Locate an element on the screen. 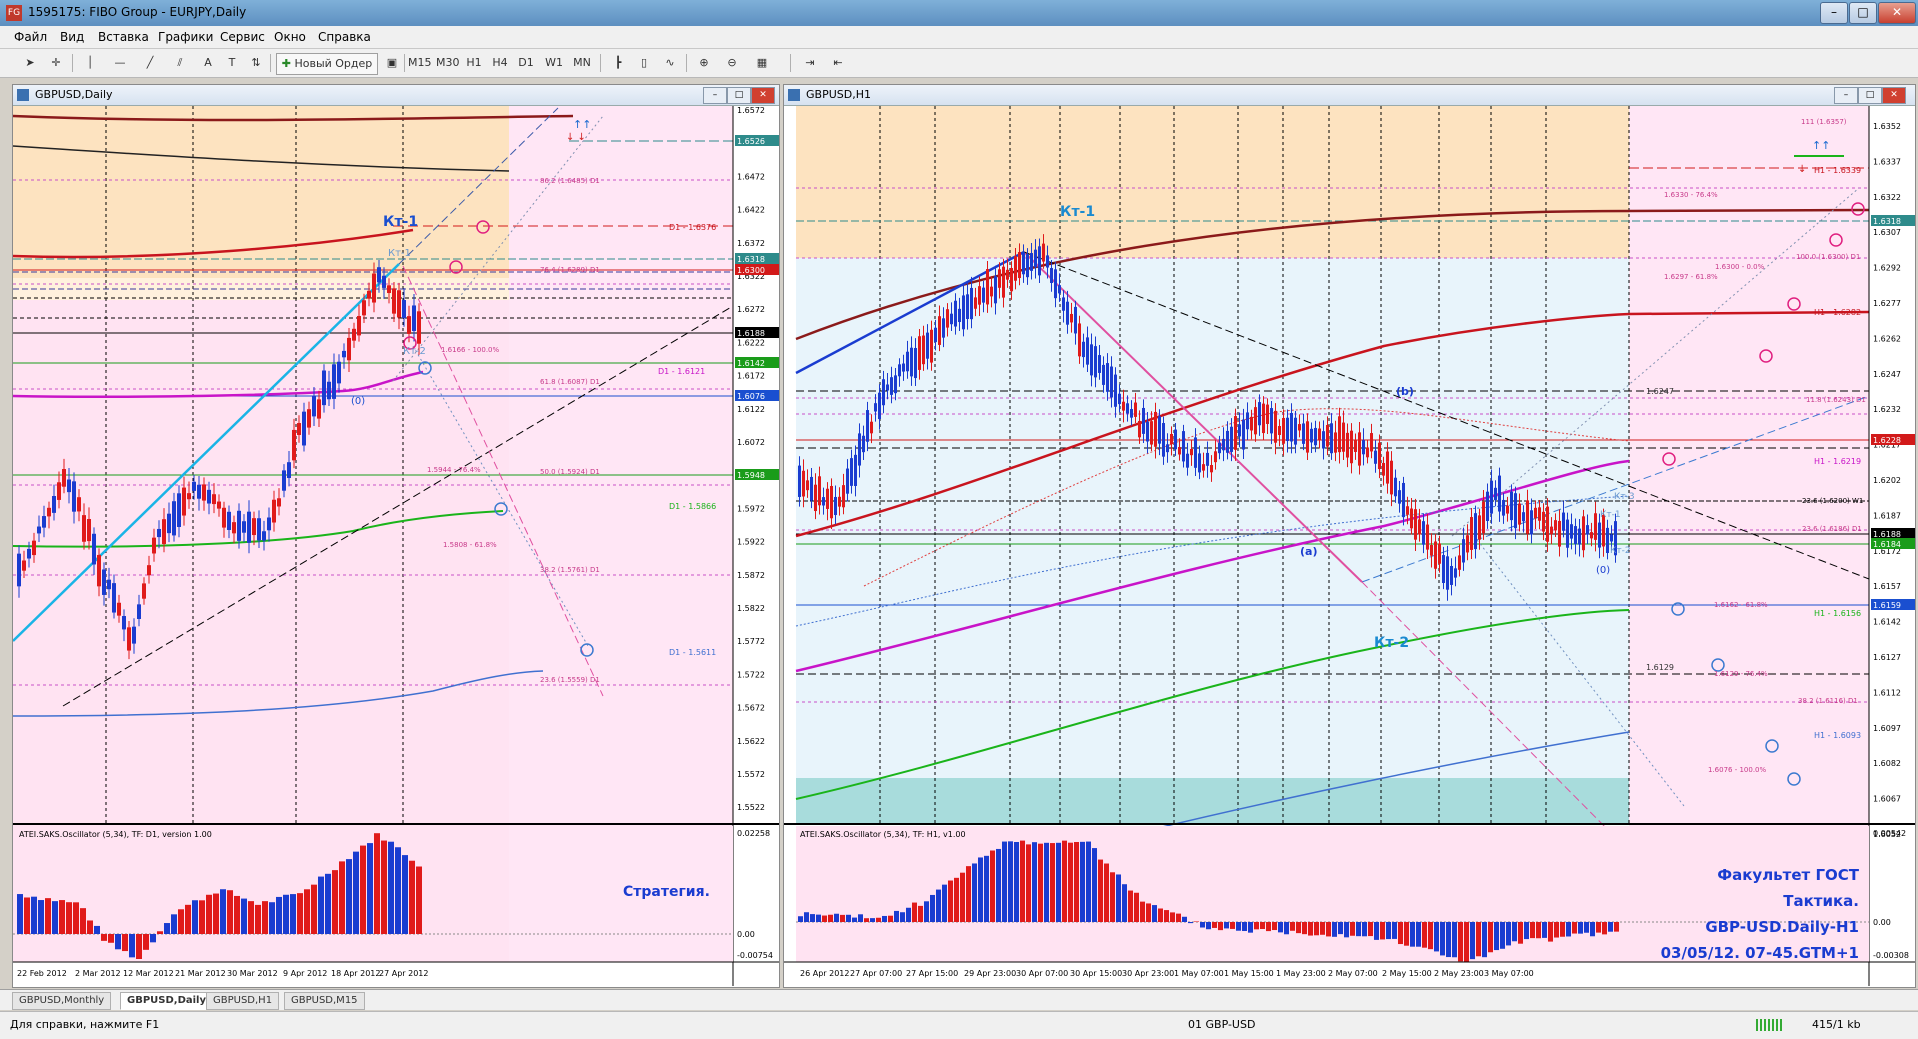 This screenshot has width=1918, height=1039. horizontal-line-icon: — is located at coordinates (120, 63).